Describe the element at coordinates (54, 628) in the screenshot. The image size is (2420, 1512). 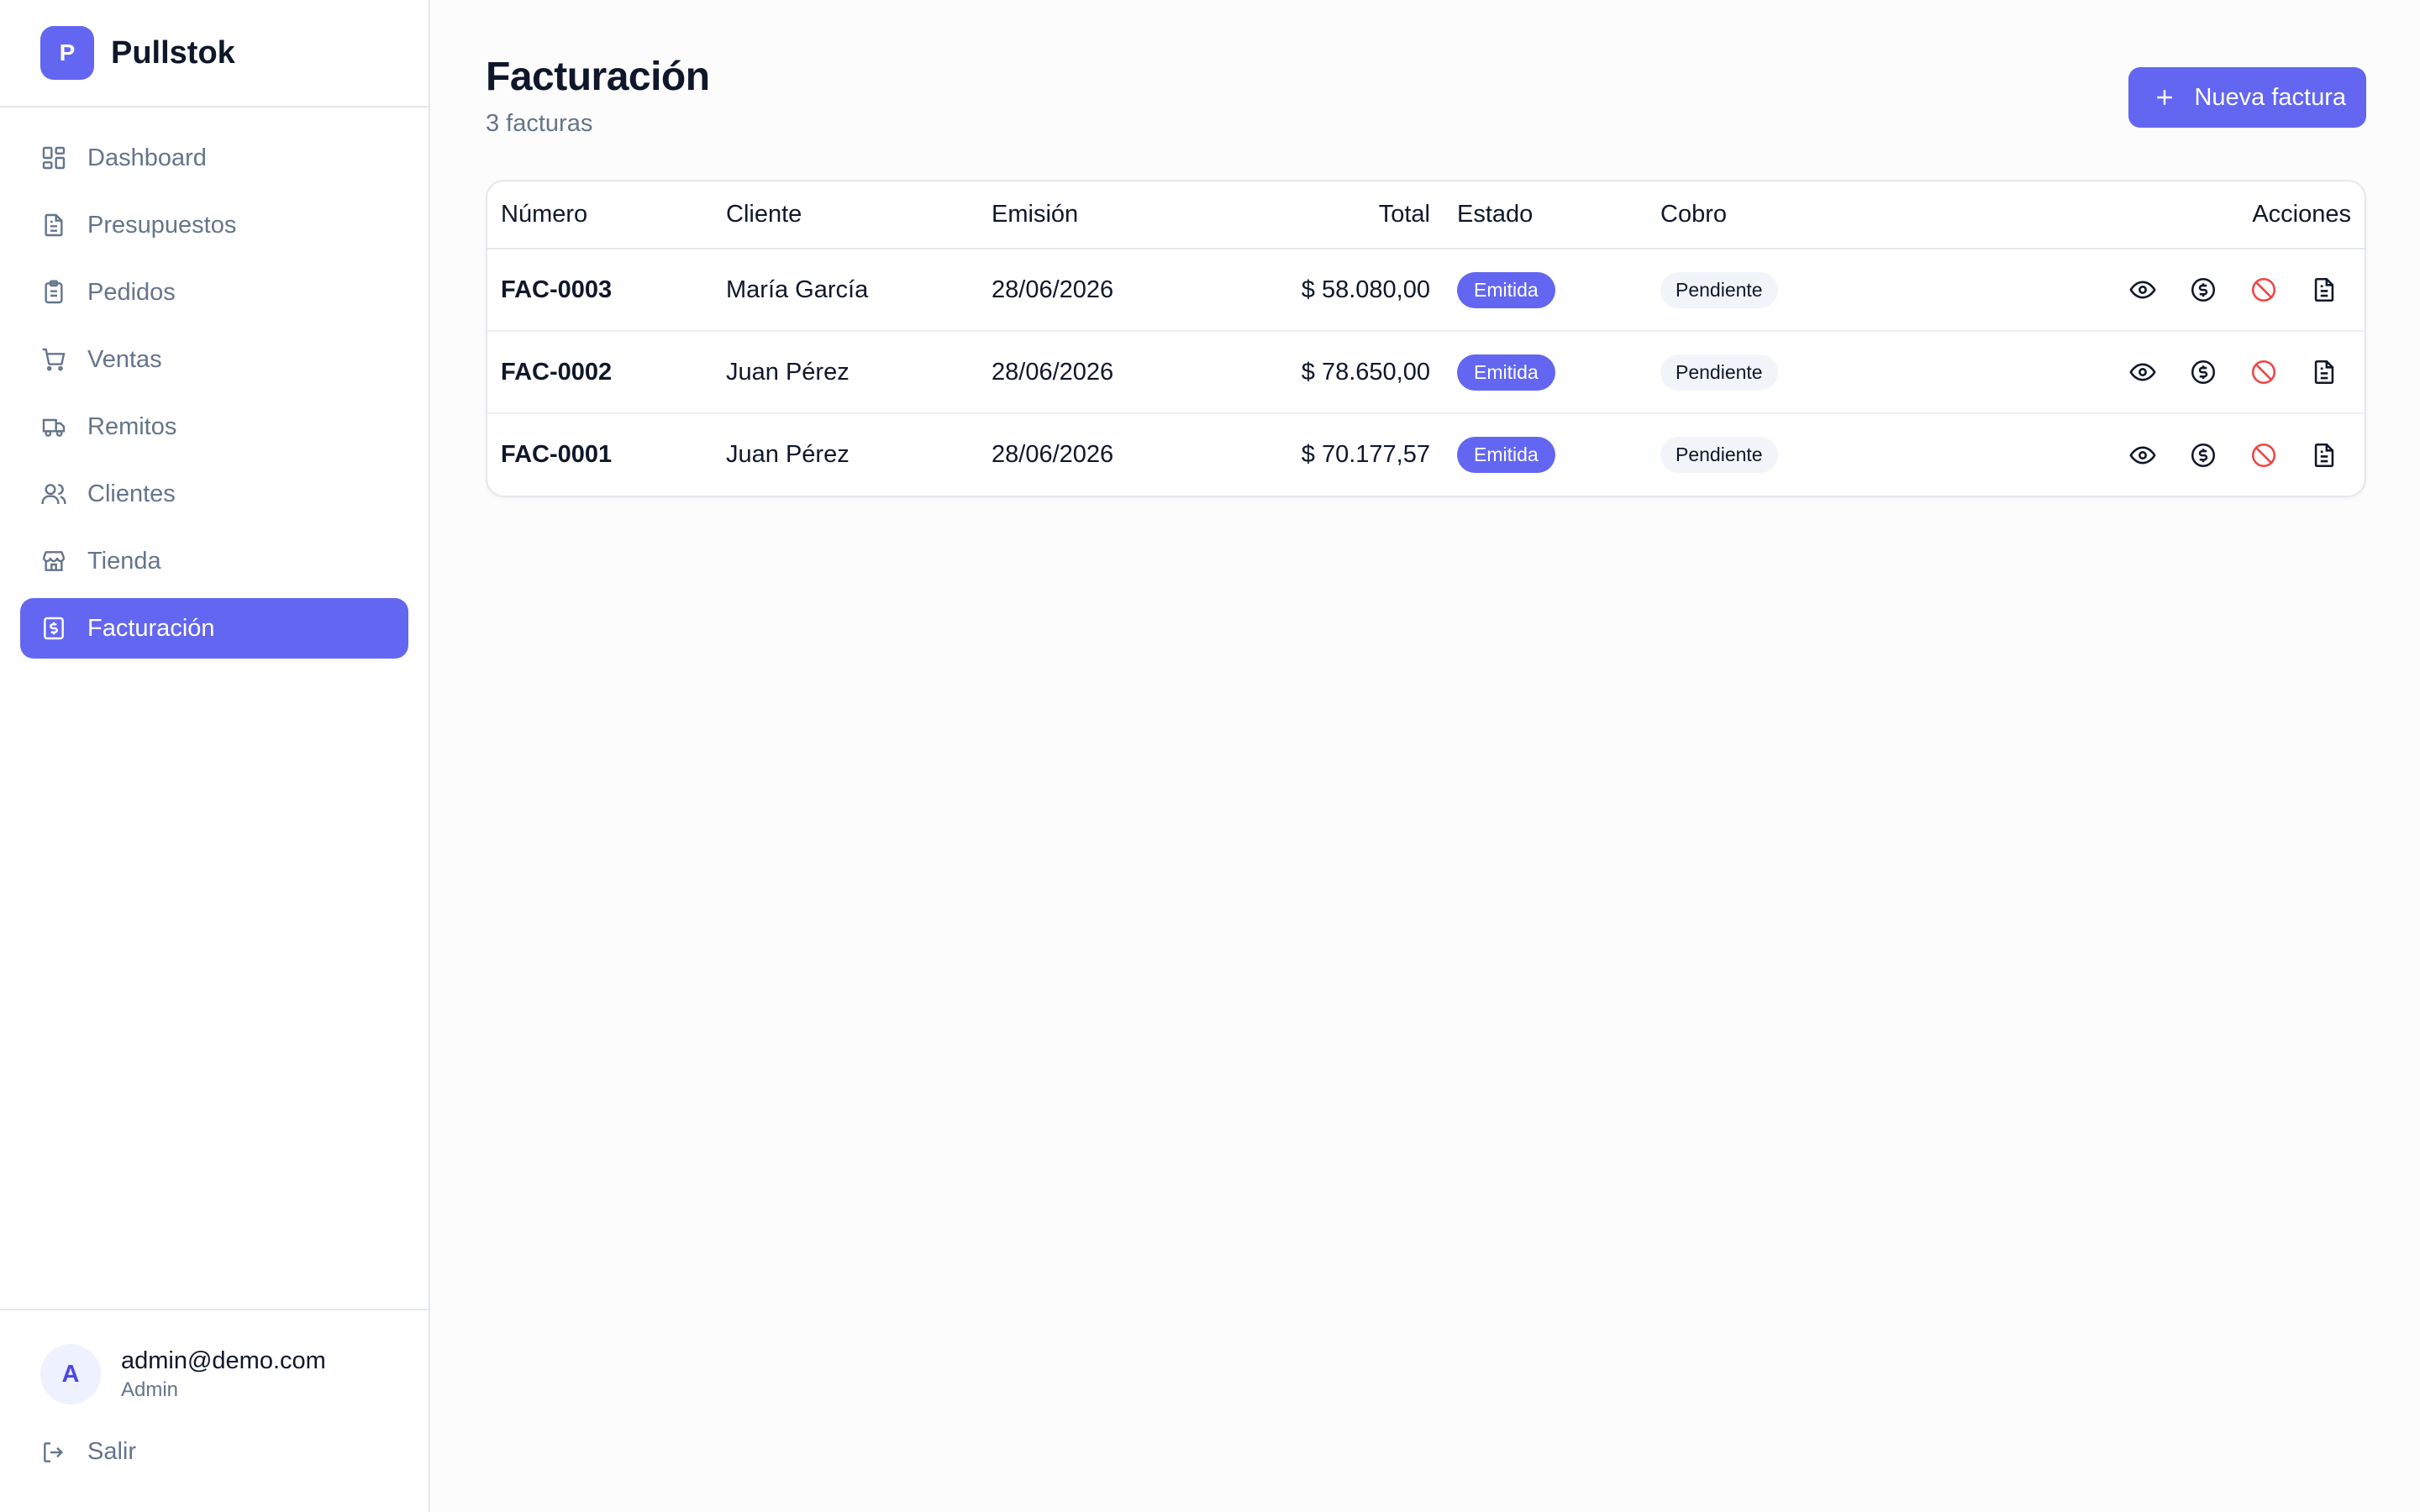
I see `receipt-dollar-icon` at that location.